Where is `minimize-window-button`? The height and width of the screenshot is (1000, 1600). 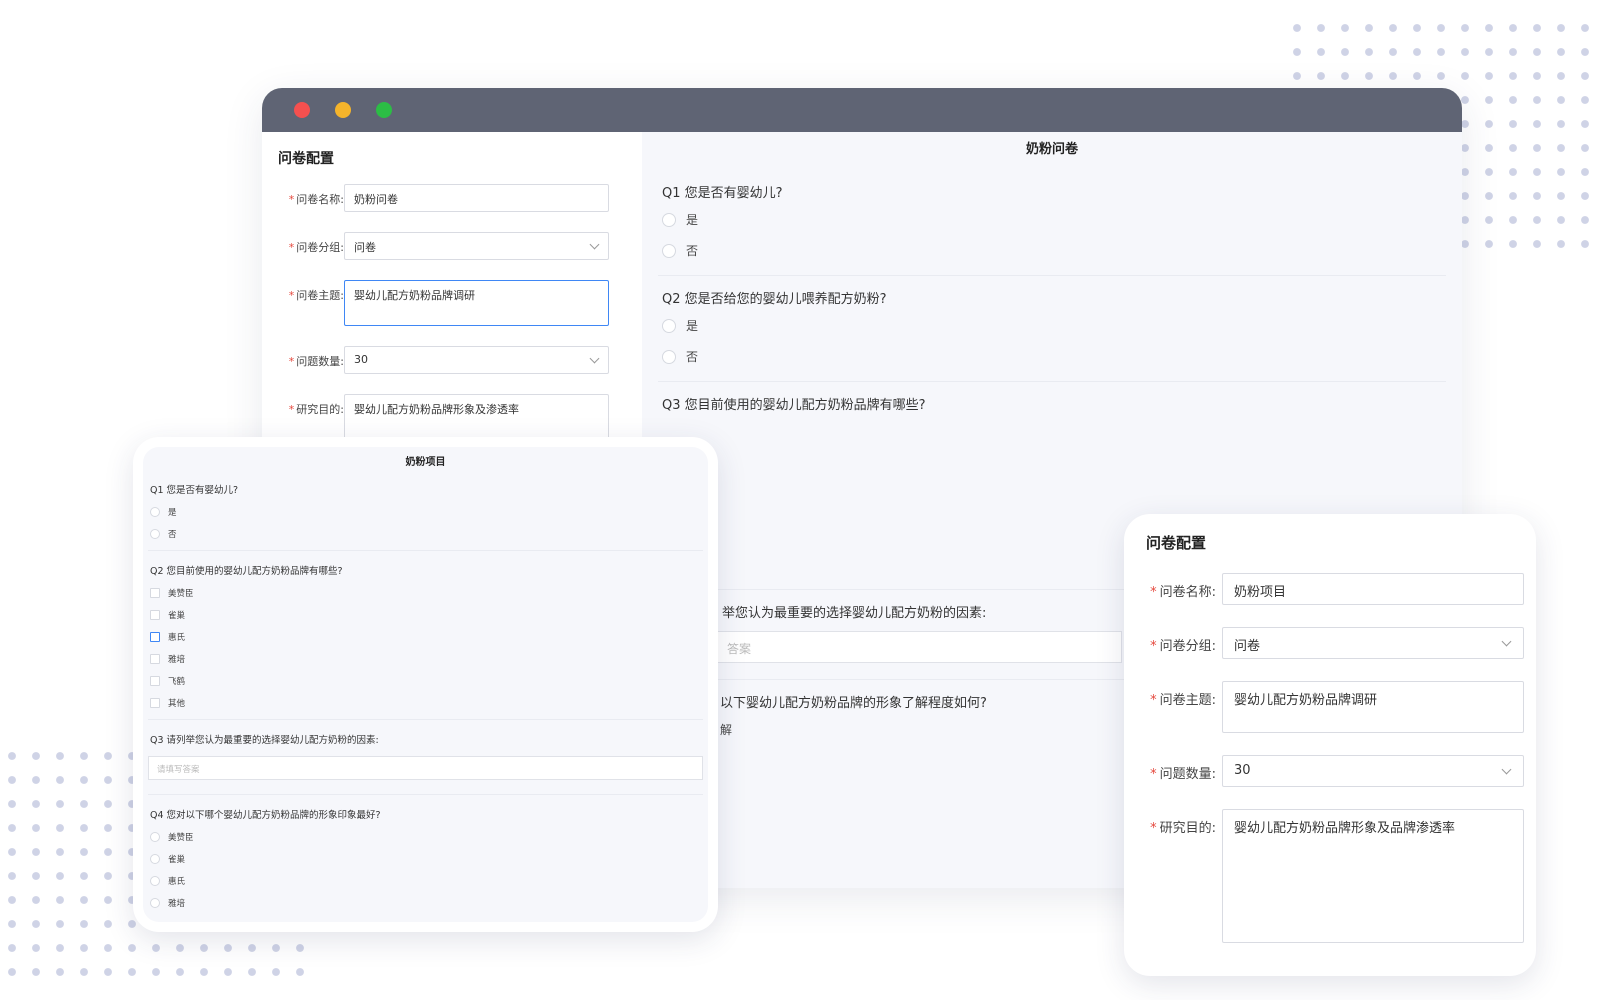
minimize-window-button is located at coordinates (343, 110).